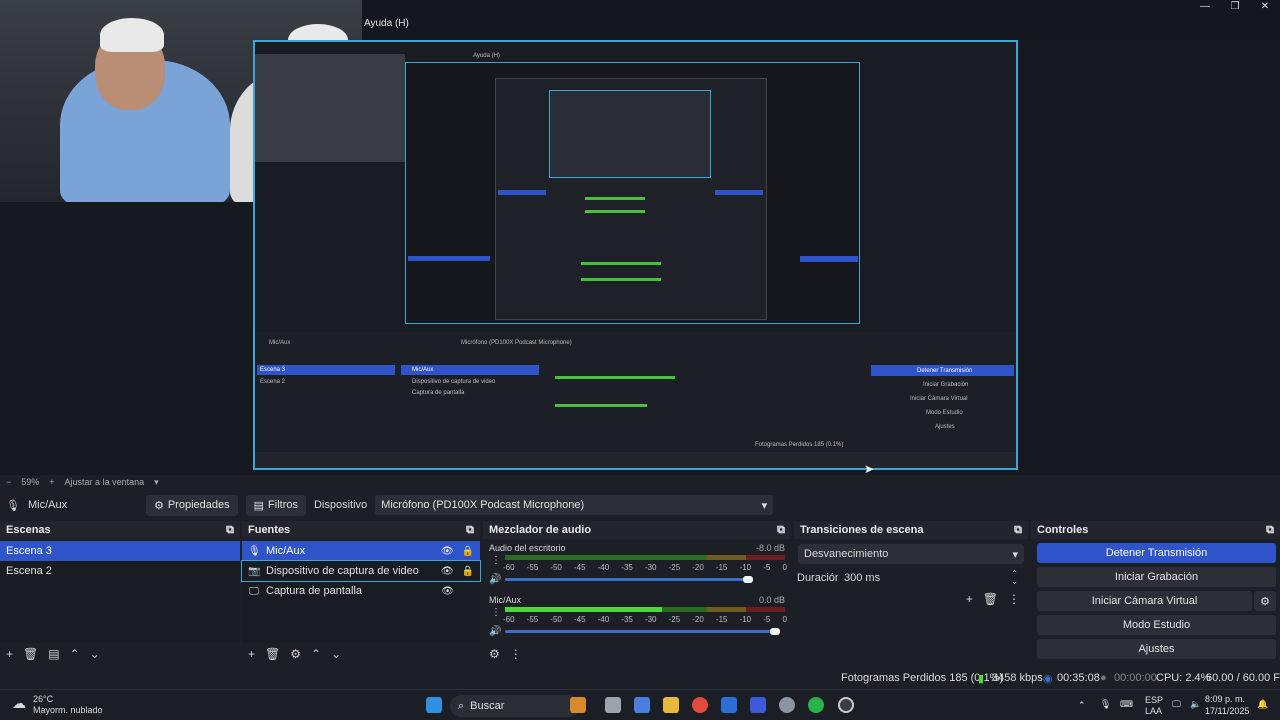 This screenshot has width=1280, height=720. I want to click on chrome-icon, so click(700, 705).